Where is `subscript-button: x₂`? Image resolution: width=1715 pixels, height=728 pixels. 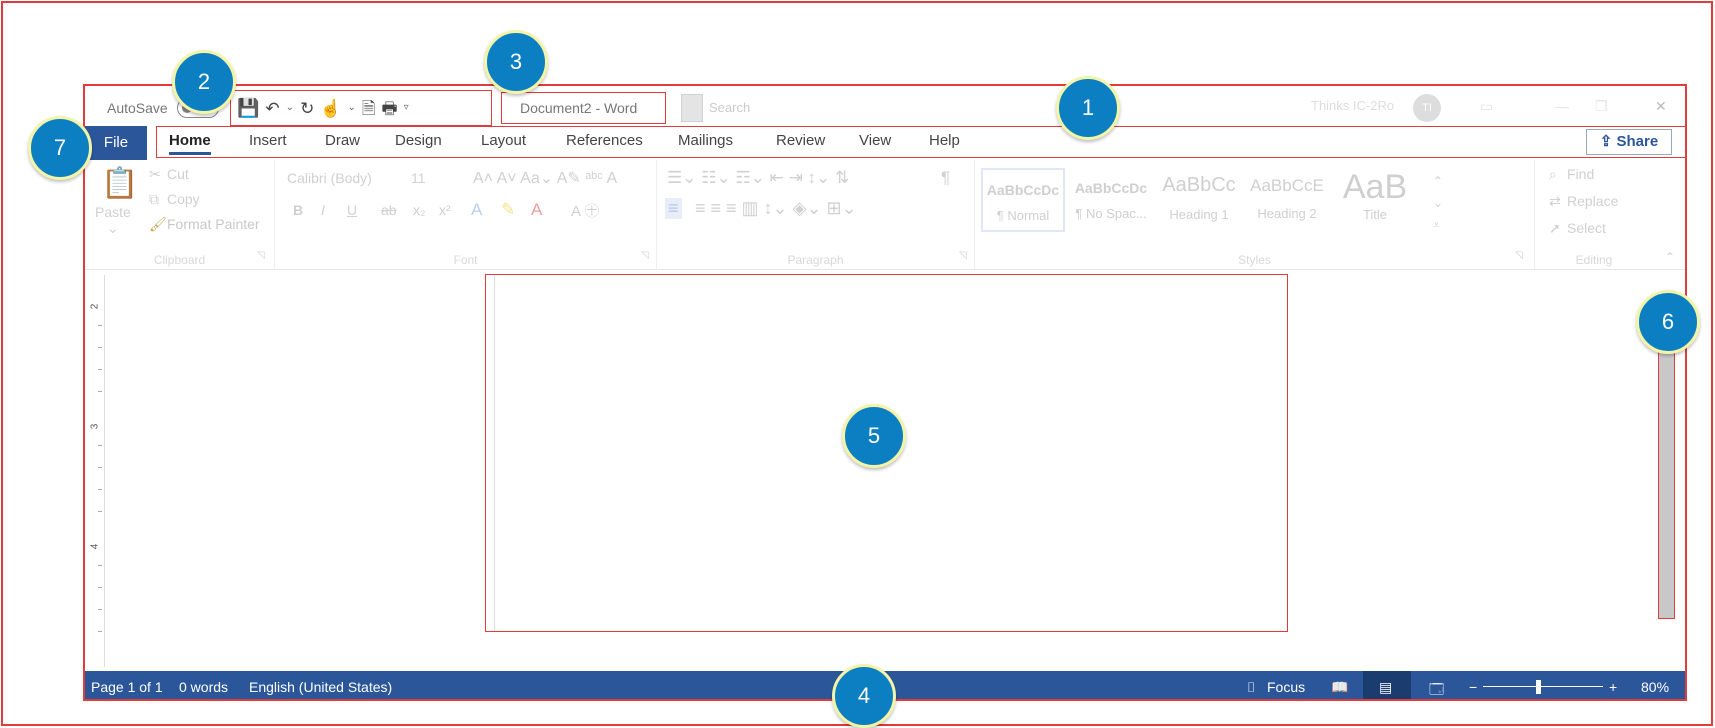 subscript-button: x₂ is located at coordinates (419, 210).